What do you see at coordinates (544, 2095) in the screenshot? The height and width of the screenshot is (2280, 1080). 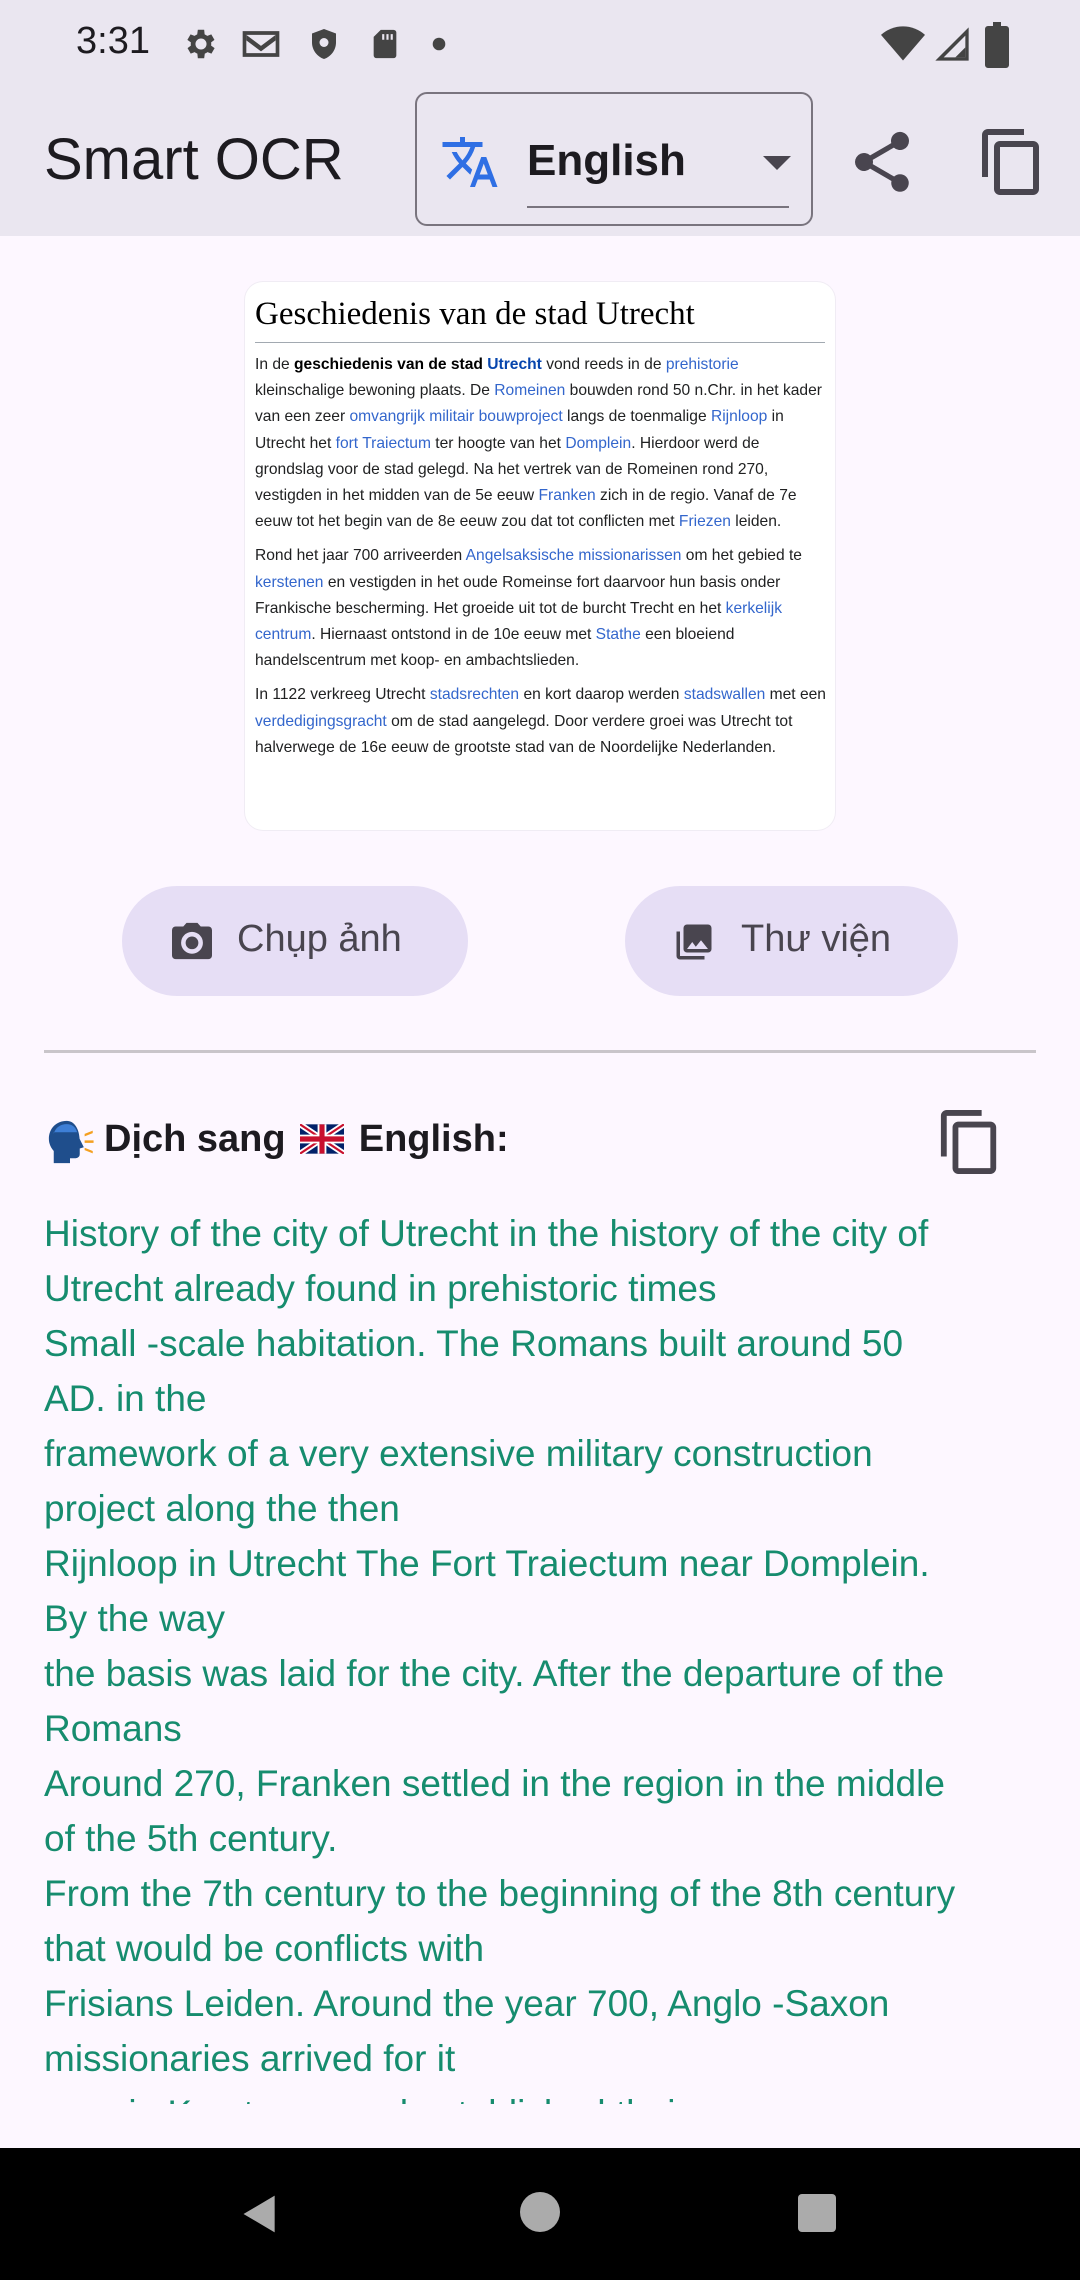 I see `translation-line: area in Kerstenen and established their` at bounding box center [544, 2095].